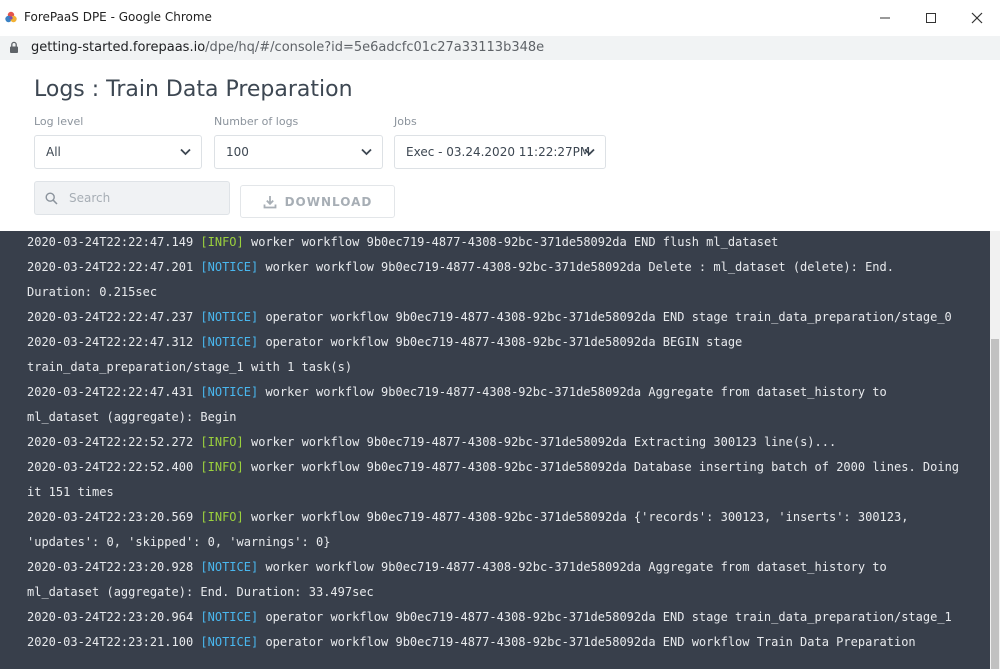 This screenshot has height=669, width=1000. What do you see at coordinates (269, 201) in the screenshot?
I see `download-icon` at bounding box center [269, 201].